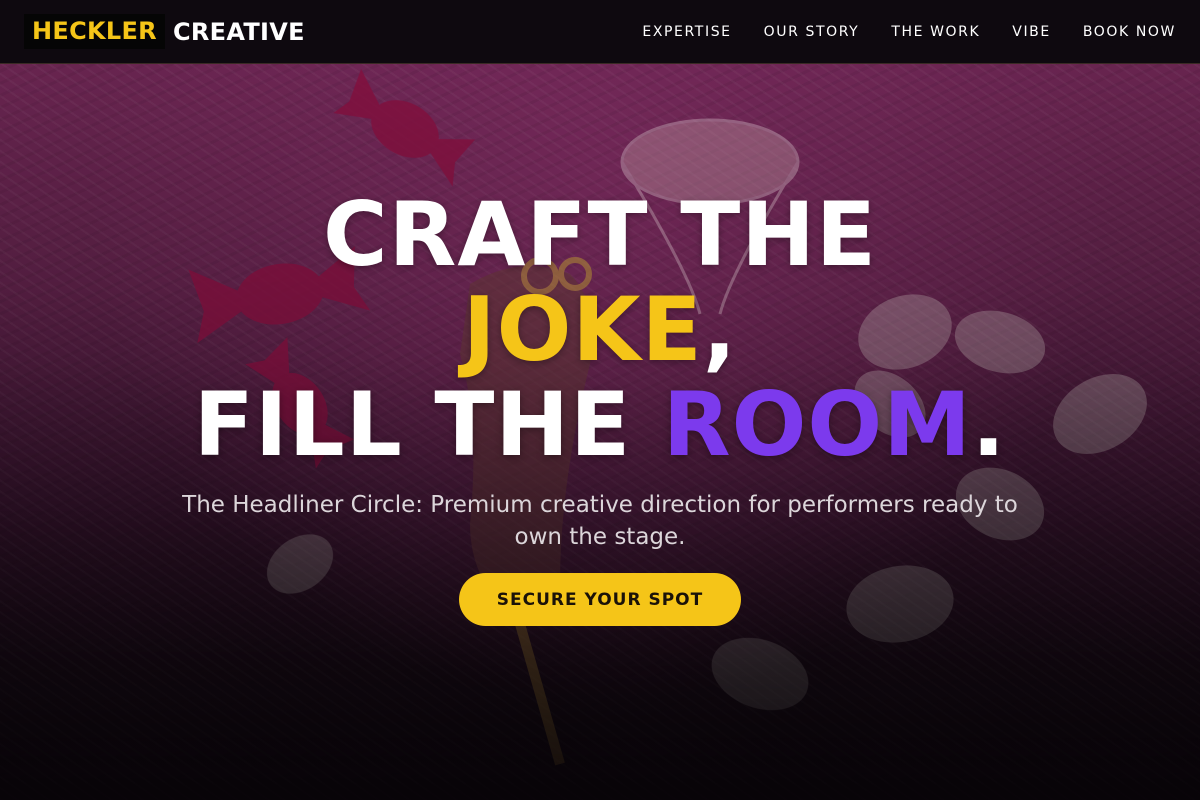  Describe the element at coordinates (599, 234) in the screenshot. I see `headline-line-1: CRAFT THE` at that location.